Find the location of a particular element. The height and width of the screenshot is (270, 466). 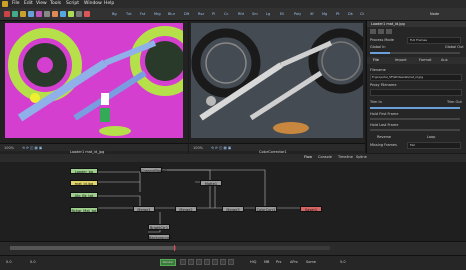

tool-rfd: Rfd is located at coordinates (241, 14).